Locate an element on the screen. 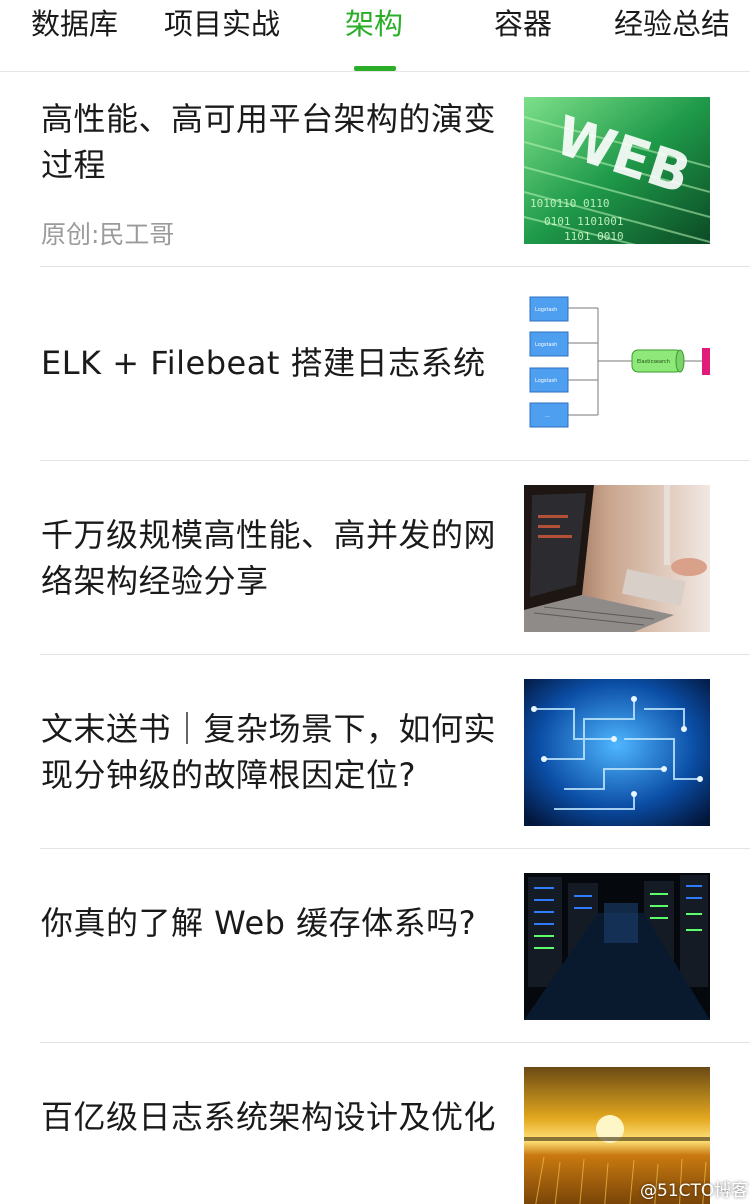  tab-database: 数据库 is located at coordinates (74, 36).